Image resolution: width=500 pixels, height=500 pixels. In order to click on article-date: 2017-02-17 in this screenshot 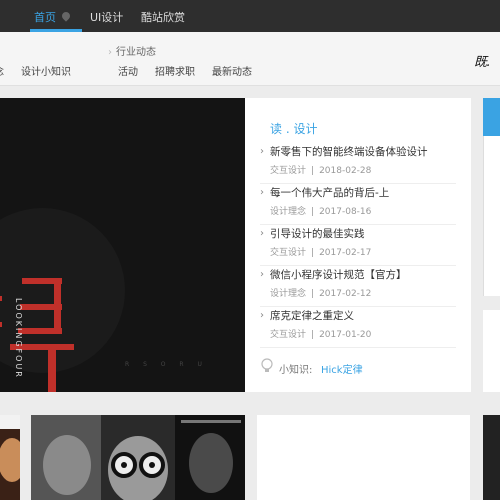, I will do `click(345, 253)`.